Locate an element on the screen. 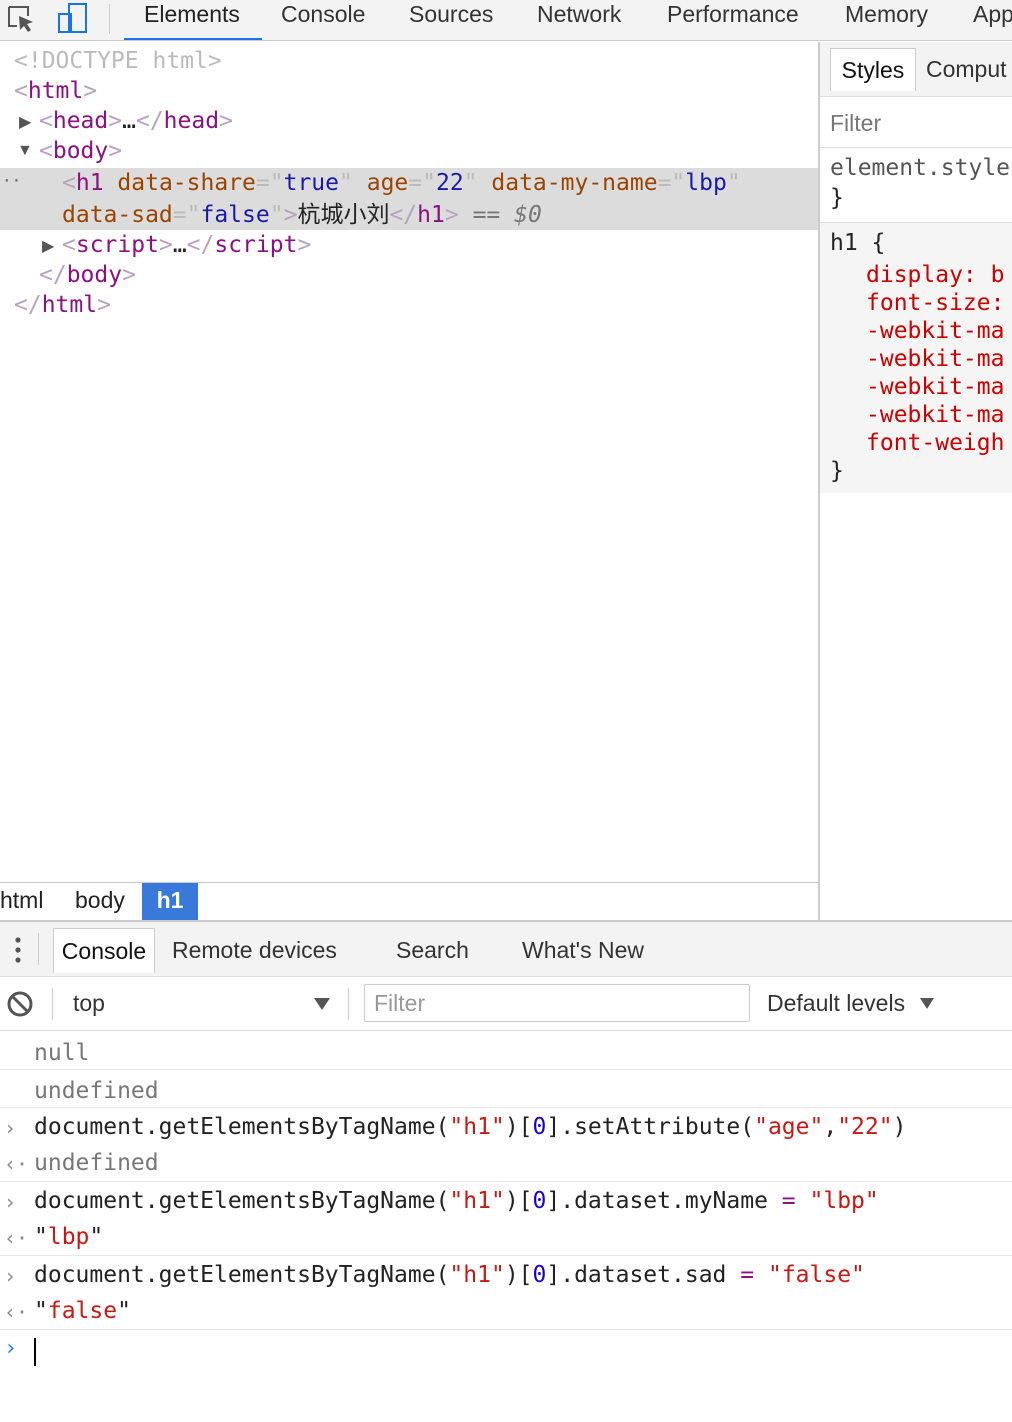  doctype-text: <!DOCTYPE html> is located at coordinates (118, 61).